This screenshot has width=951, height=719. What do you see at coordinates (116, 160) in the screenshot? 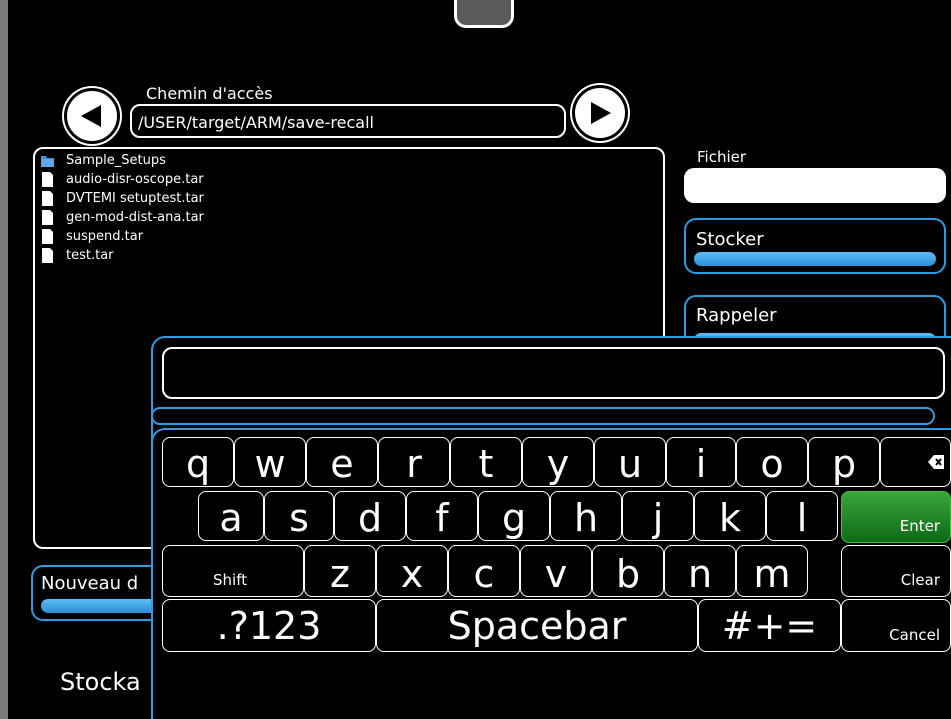
I see `list-item-label: Sample_Setups` at bounding box center [116, 160].